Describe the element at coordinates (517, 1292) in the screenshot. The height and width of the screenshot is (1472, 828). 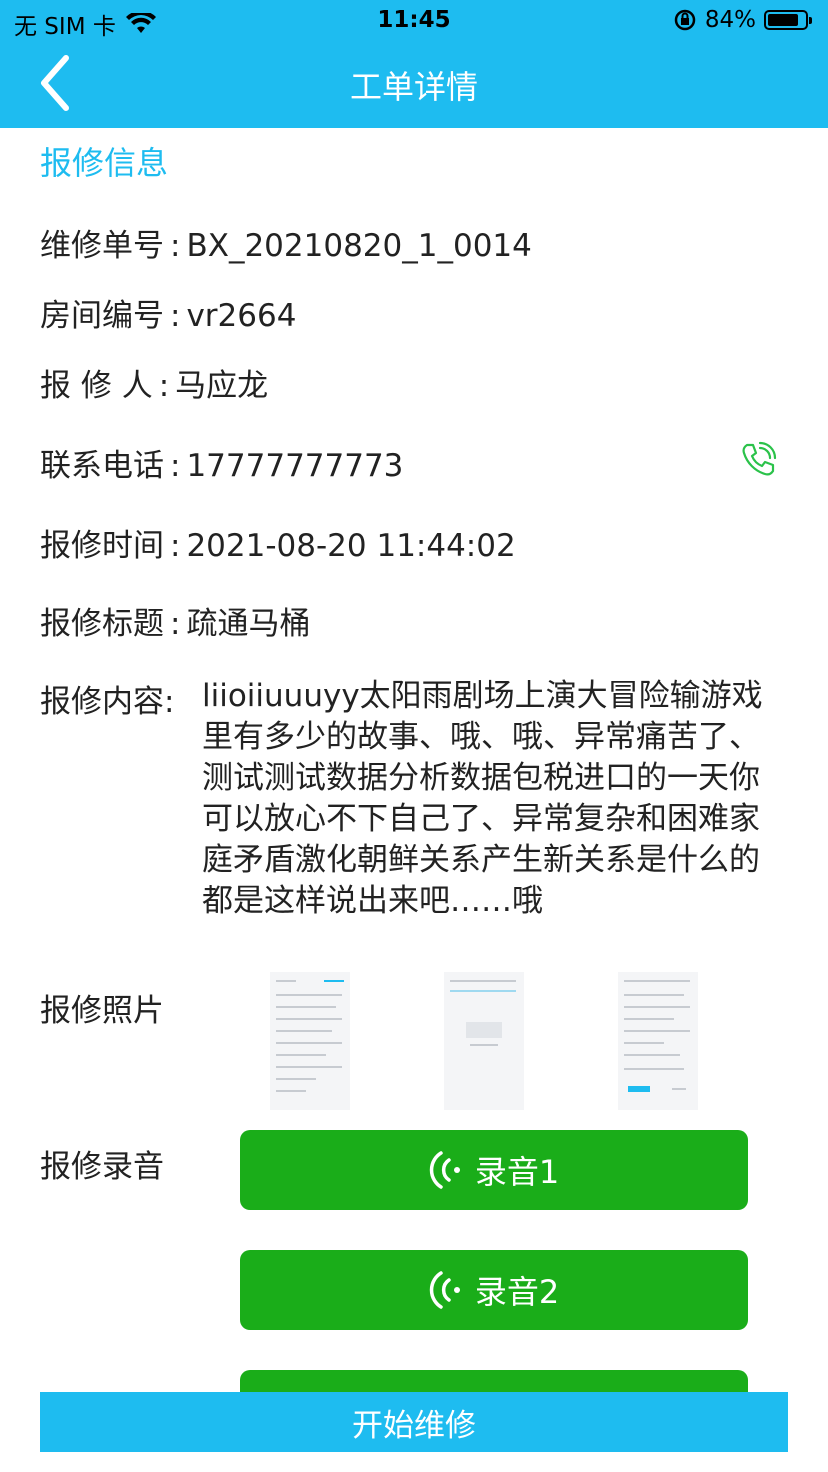
I see `audio-button-2-label: 录音2` at that location.